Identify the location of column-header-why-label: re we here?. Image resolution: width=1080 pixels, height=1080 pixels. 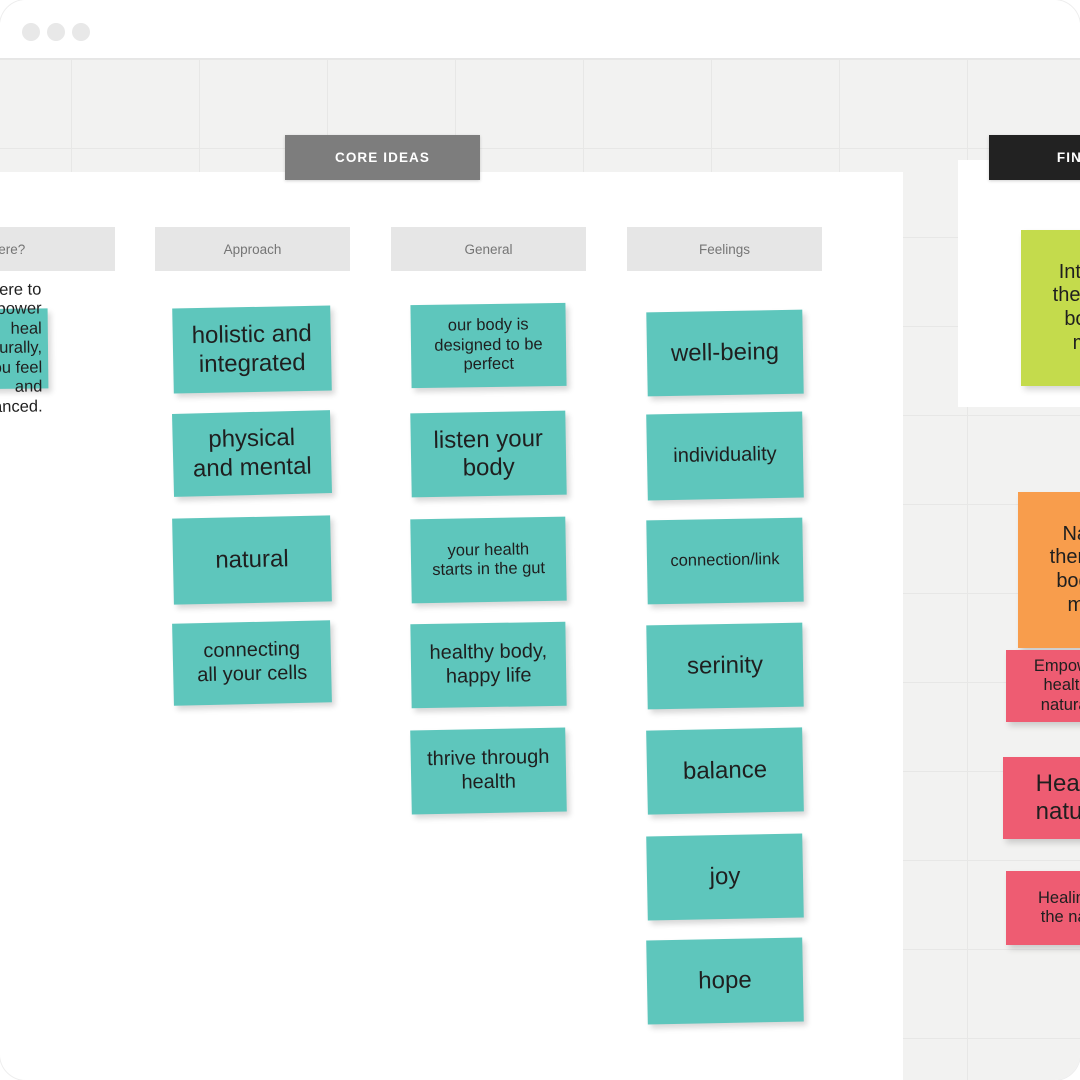
(13, 249).